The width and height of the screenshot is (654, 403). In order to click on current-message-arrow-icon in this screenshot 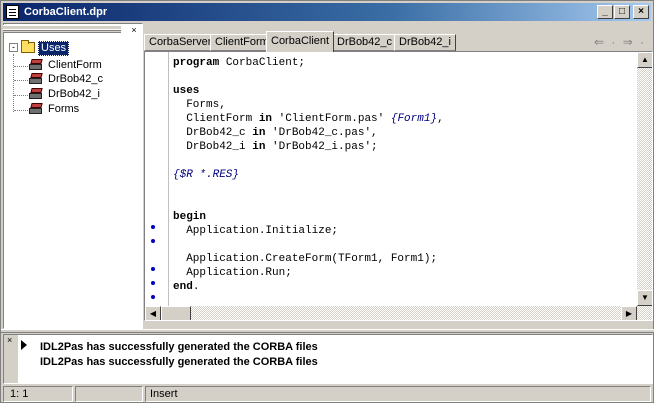, I will do `click(24, 345)`.